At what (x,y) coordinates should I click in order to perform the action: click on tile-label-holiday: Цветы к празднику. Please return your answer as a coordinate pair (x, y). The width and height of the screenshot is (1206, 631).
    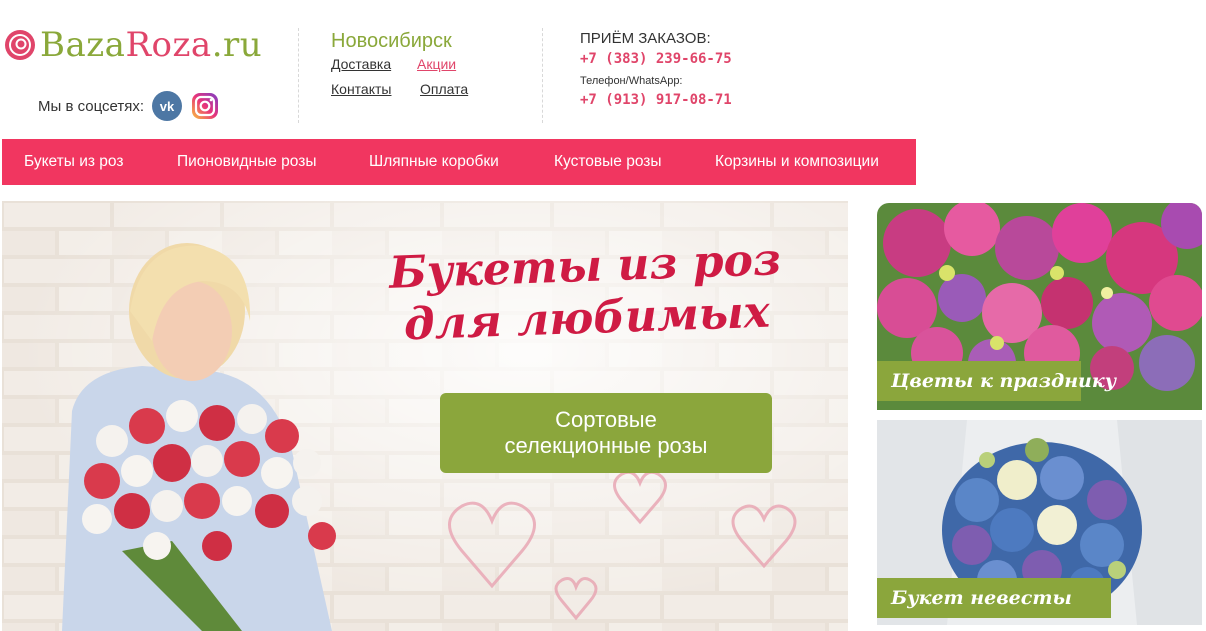
    Looking at the image, I should click on (996, 381).